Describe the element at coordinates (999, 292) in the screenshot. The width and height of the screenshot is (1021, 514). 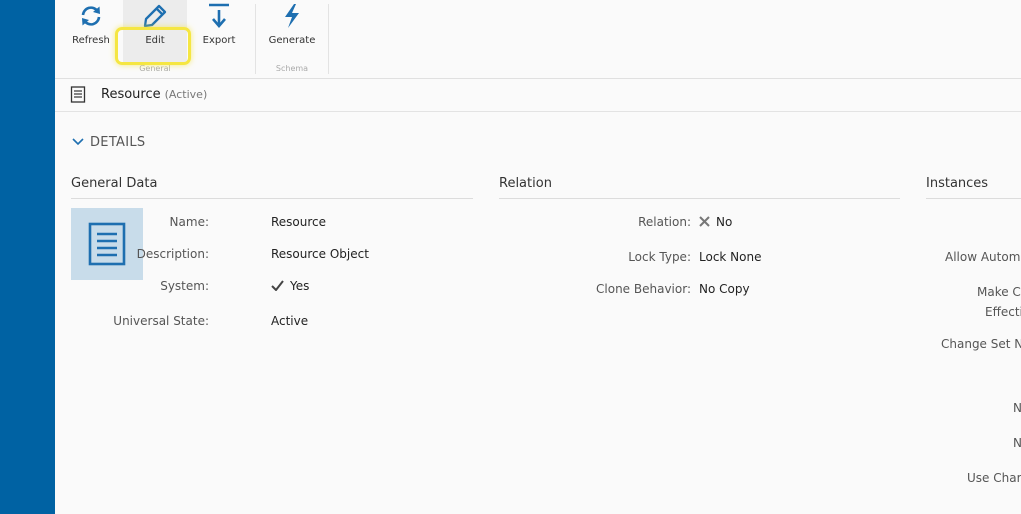
I see `instances-label: Make C` at that location.